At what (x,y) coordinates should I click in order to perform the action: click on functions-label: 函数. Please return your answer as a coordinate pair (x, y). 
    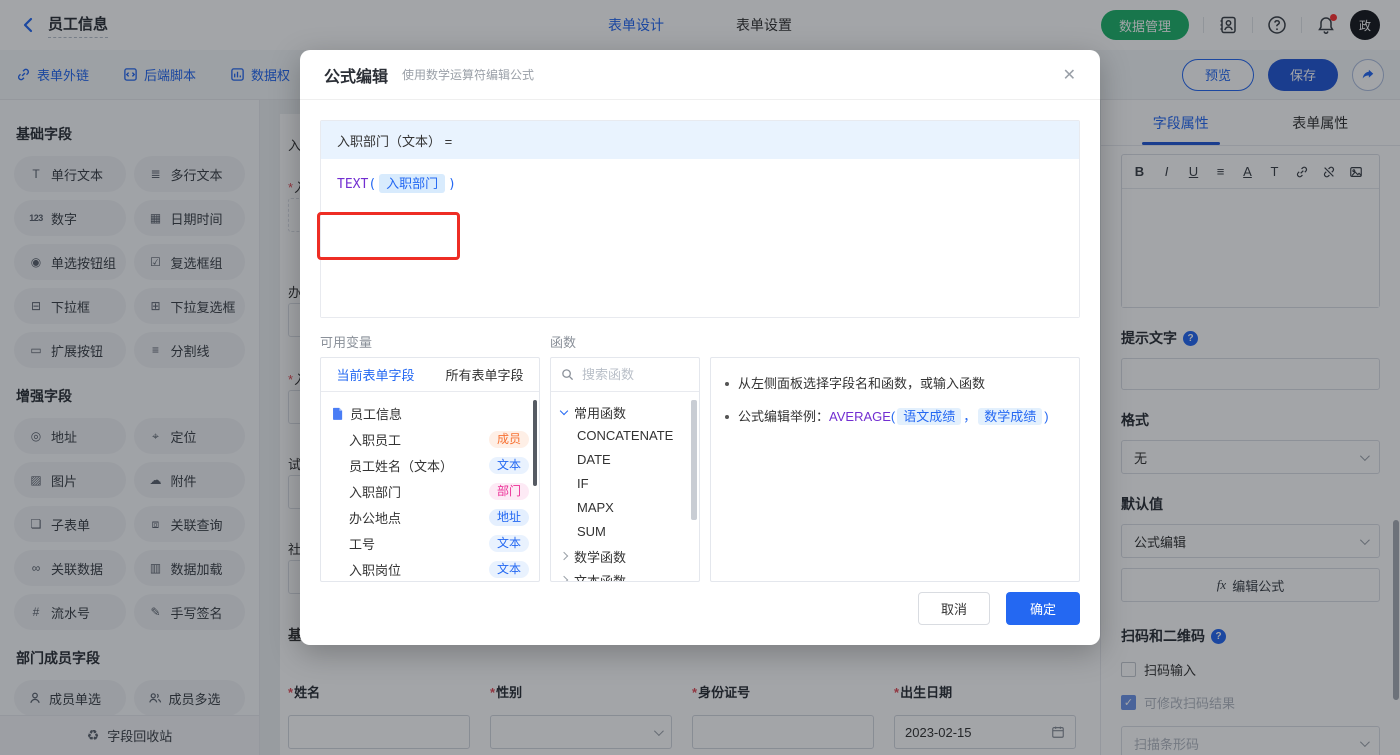
    Looking at the image, I should click on (563, 342).